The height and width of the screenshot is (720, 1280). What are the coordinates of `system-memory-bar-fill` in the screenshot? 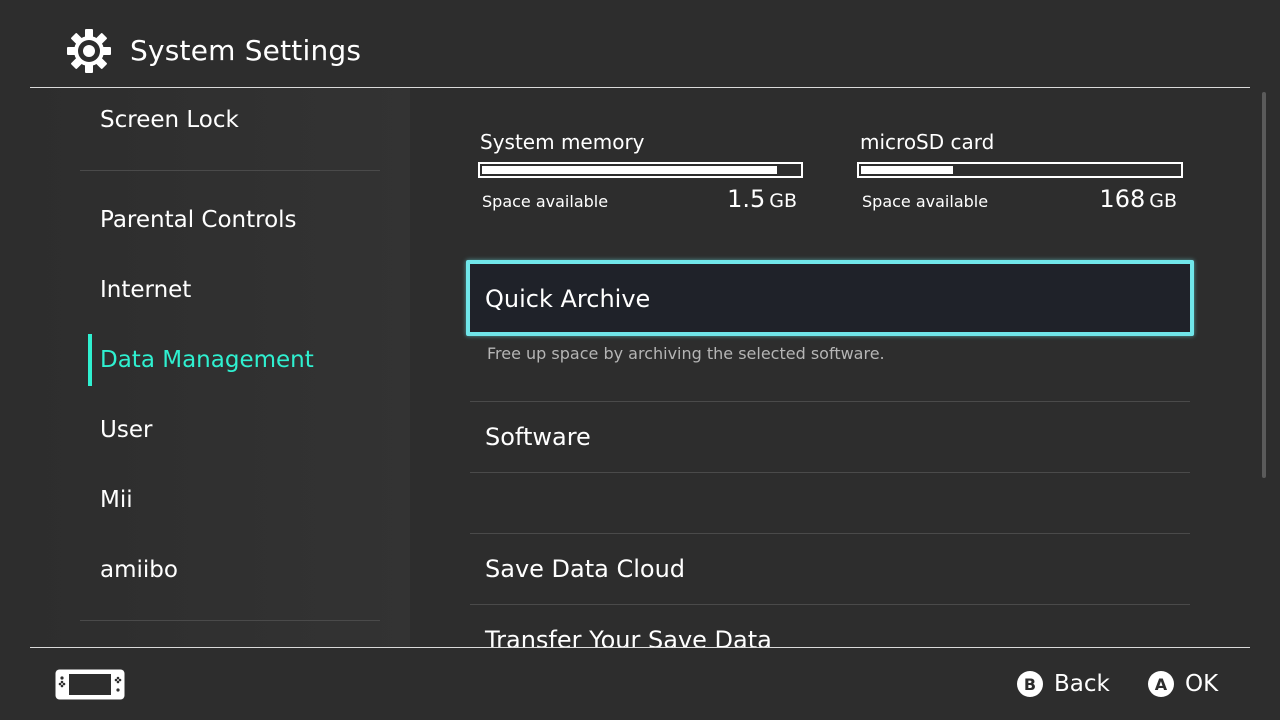 It's located at (629, 170).